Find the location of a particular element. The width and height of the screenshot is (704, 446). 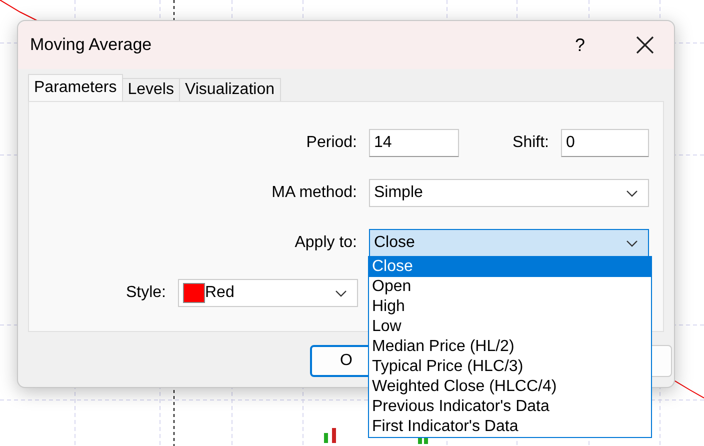

dropdown: Red is located at coordinates (268, 293).